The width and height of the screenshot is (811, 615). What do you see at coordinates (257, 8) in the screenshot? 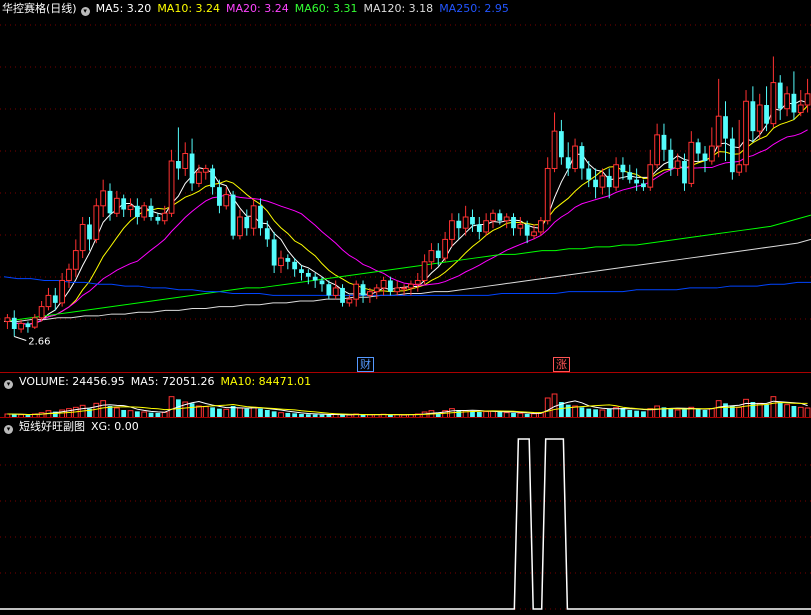
I see `ma20-label: MA20: 3.24` at bounding box center [257, 8].